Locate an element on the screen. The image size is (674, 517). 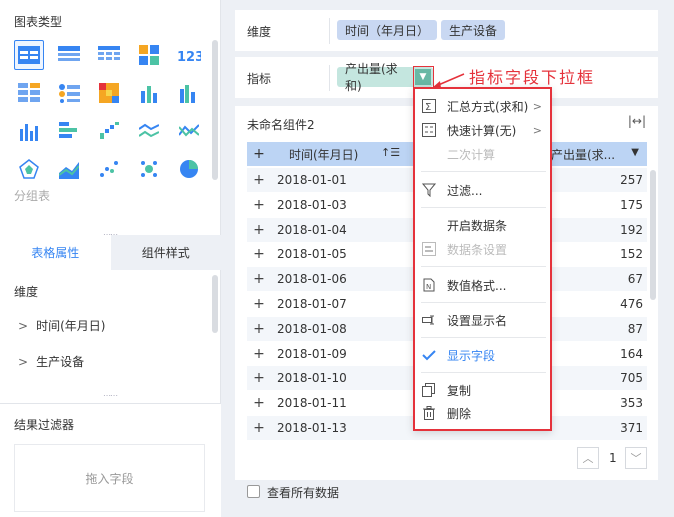
dimension-bar: 维度 时间（年月日） 生产设备 is located at coordinates (446, 30).